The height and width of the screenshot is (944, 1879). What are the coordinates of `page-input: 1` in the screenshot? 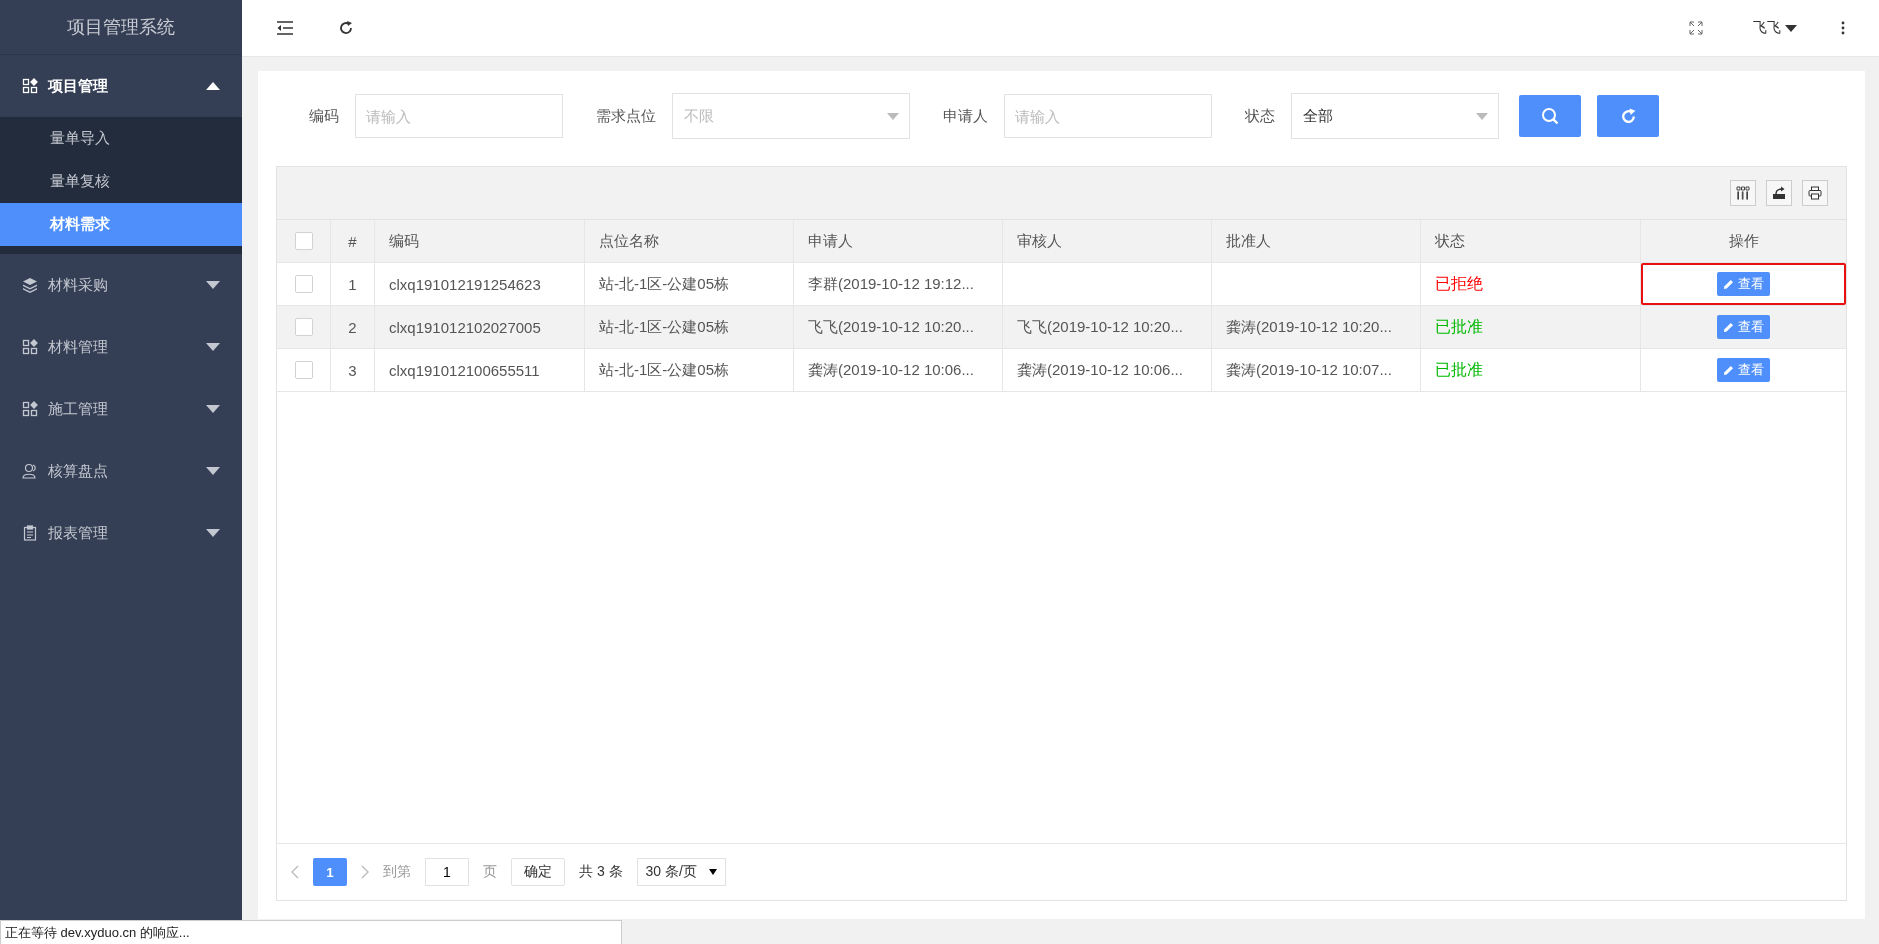 It's located at (447, 872).